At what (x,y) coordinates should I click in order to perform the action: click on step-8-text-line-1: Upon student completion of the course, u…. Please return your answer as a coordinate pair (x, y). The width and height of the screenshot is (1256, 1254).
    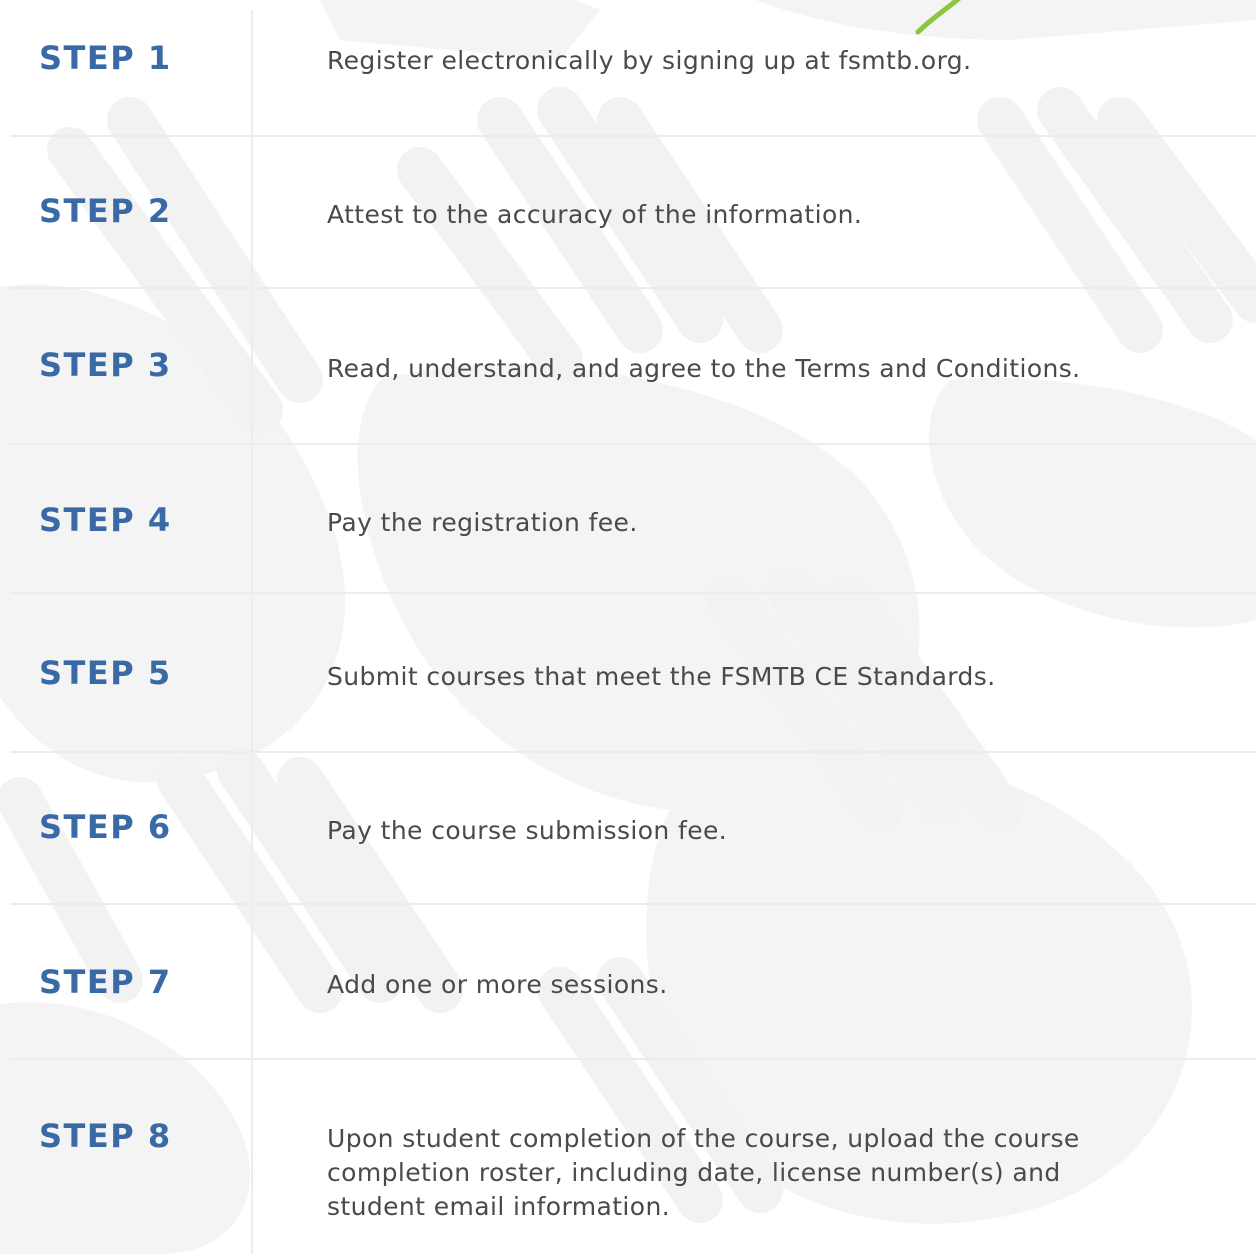
    Looking at the image, I should click on (703, 1138).